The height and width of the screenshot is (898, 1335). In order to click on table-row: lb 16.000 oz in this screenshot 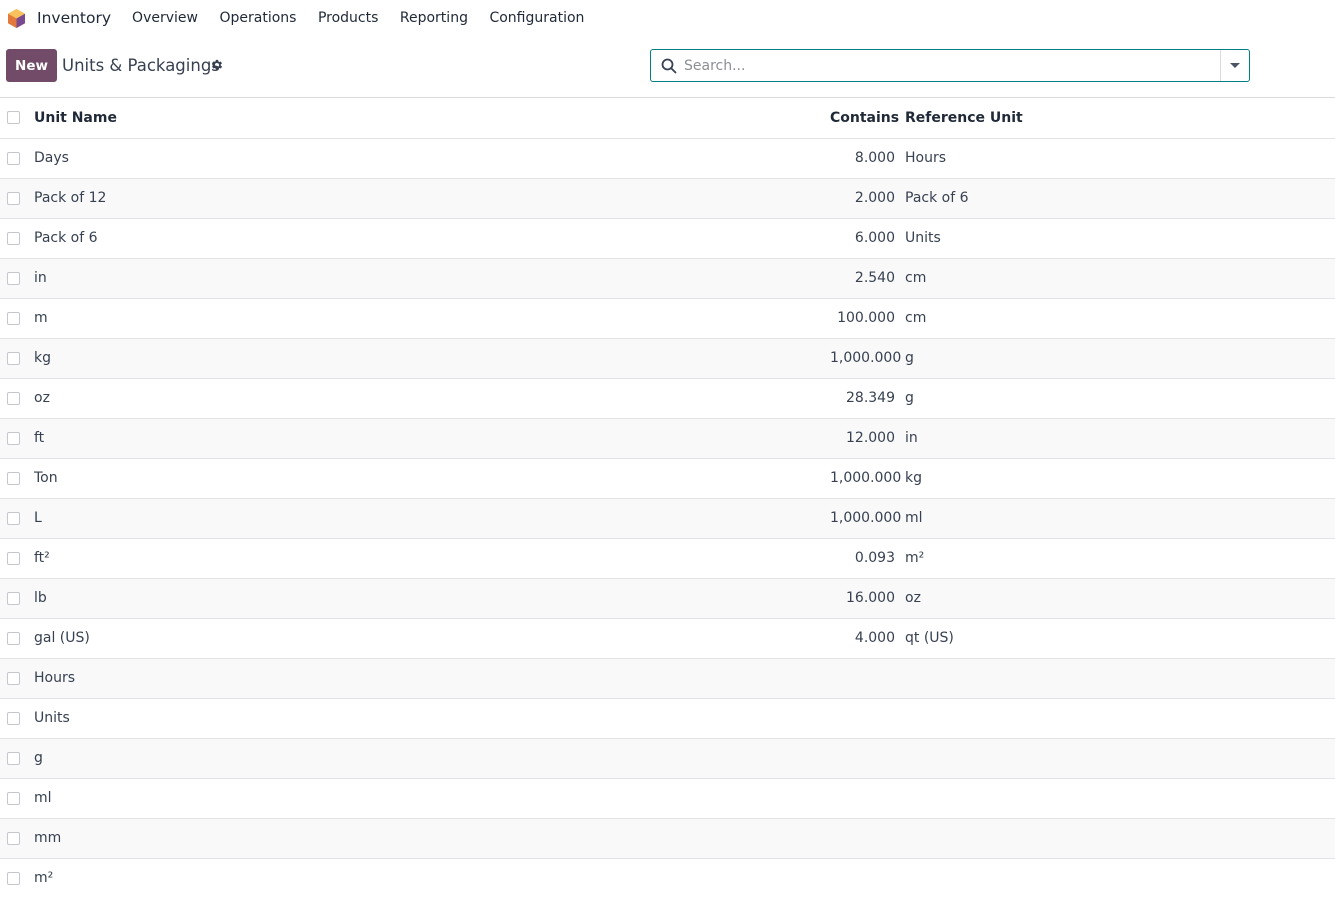, I will do `click(667, 598)`.